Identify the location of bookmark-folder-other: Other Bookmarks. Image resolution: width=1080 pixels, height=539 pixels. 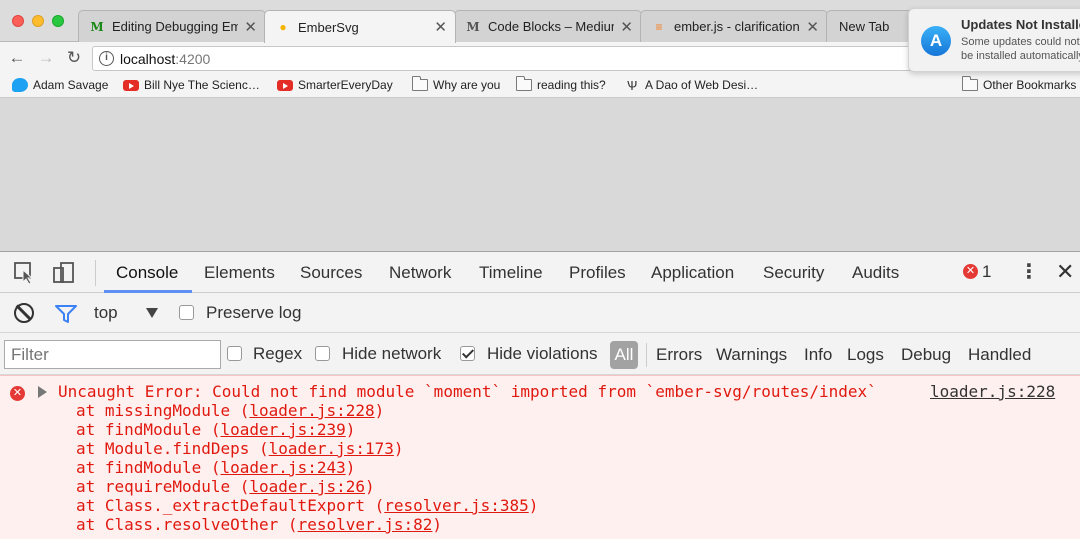
(1019, 84).